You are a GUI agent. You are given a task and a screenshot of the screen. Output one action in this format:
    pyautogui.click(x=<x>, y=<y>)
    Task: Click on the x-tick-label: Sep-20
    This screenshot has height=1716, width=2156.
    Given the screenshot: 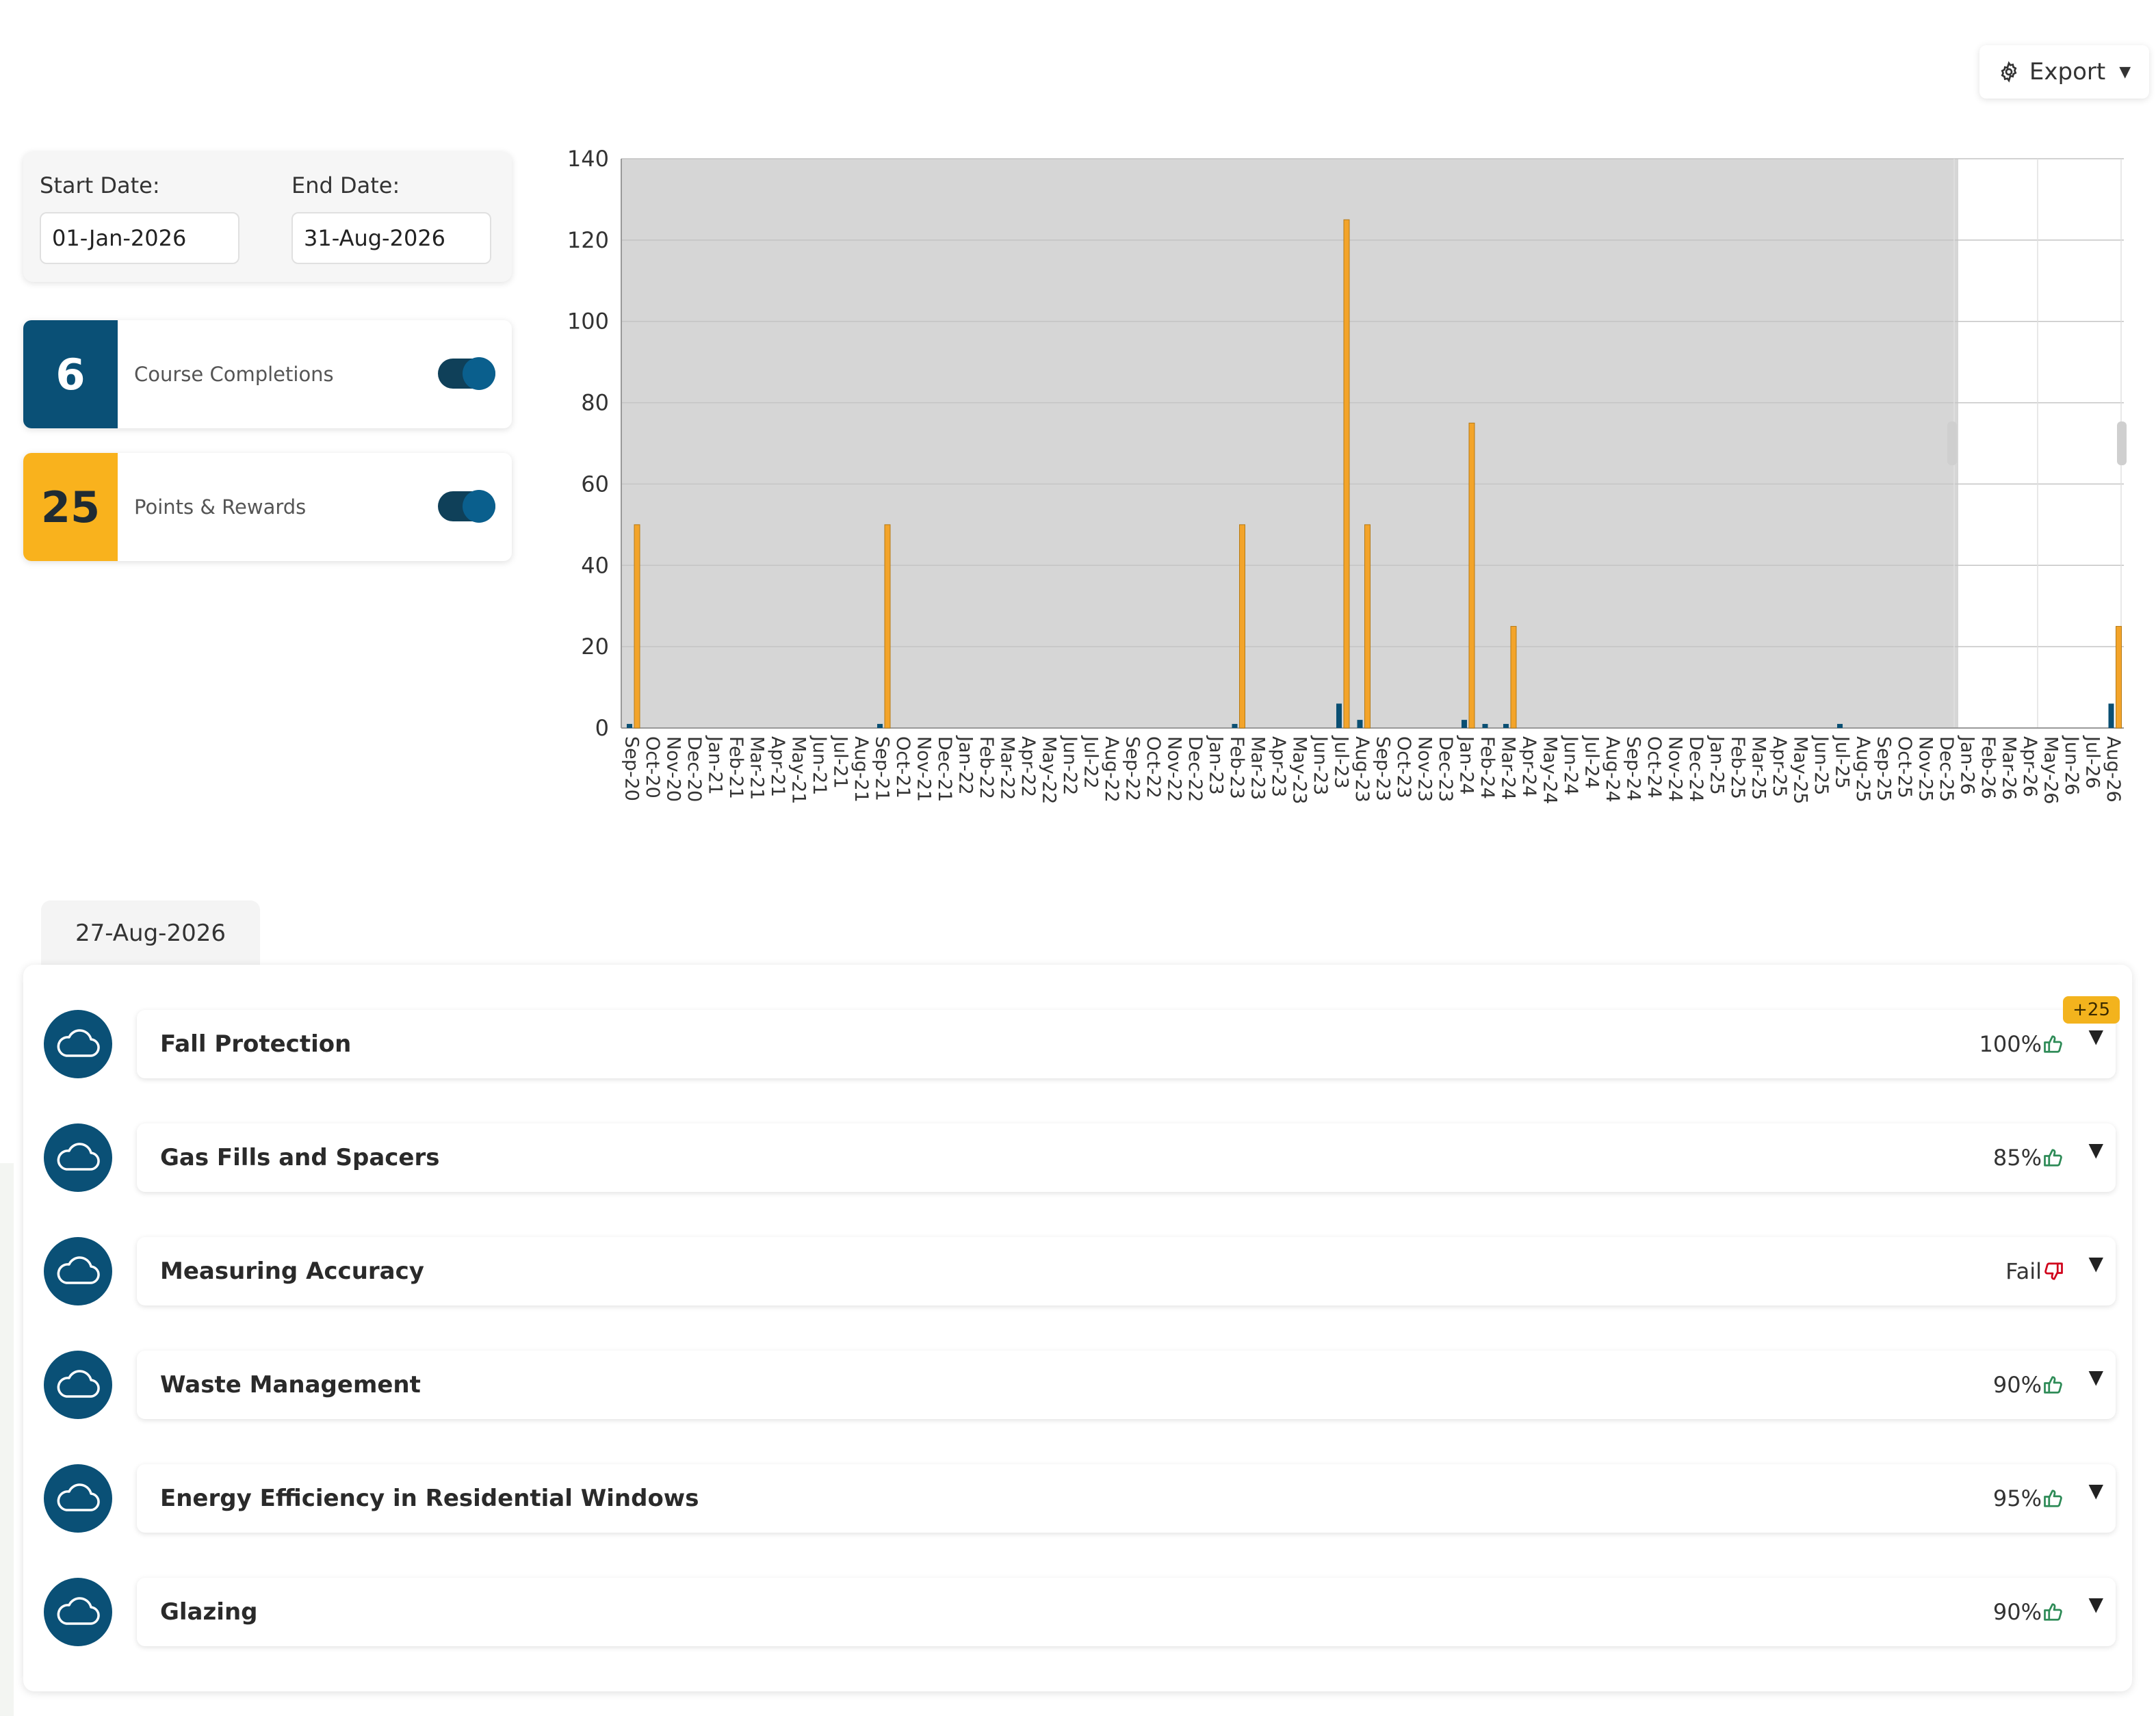 What is the action you would take?
    pyautogui.click(x=631, y=768)
    